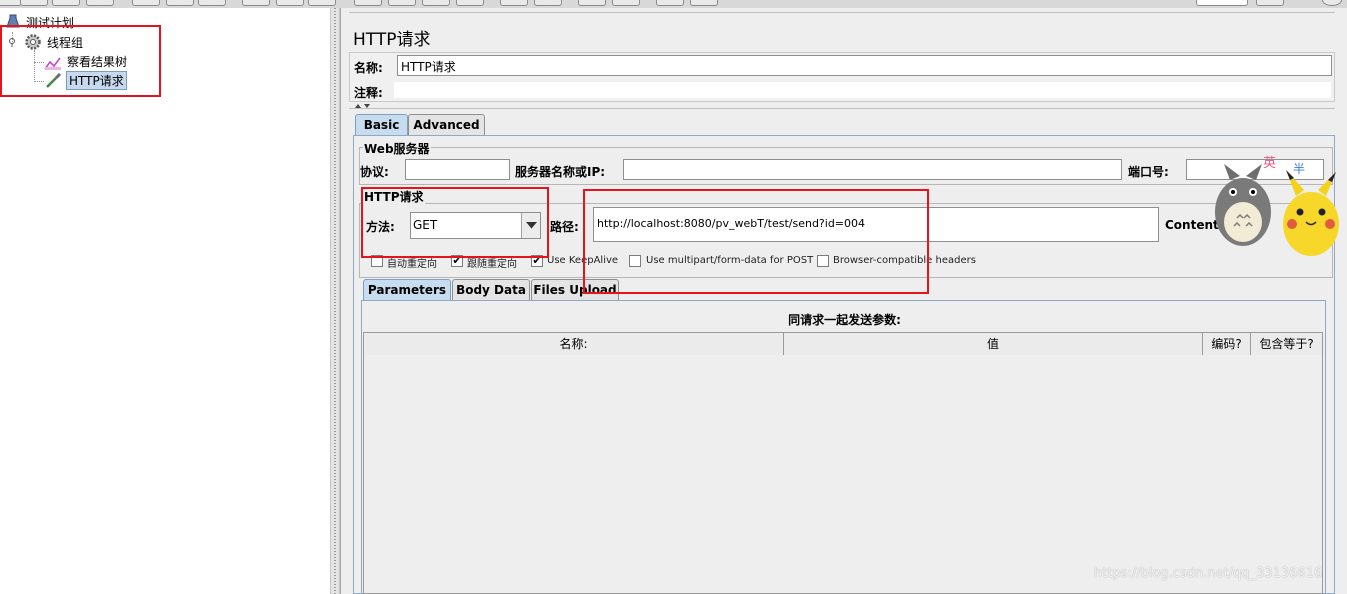  Describe the element at coordinates (1270, 163) in the screenshot. I see `badge-char-1: 英` at that location.